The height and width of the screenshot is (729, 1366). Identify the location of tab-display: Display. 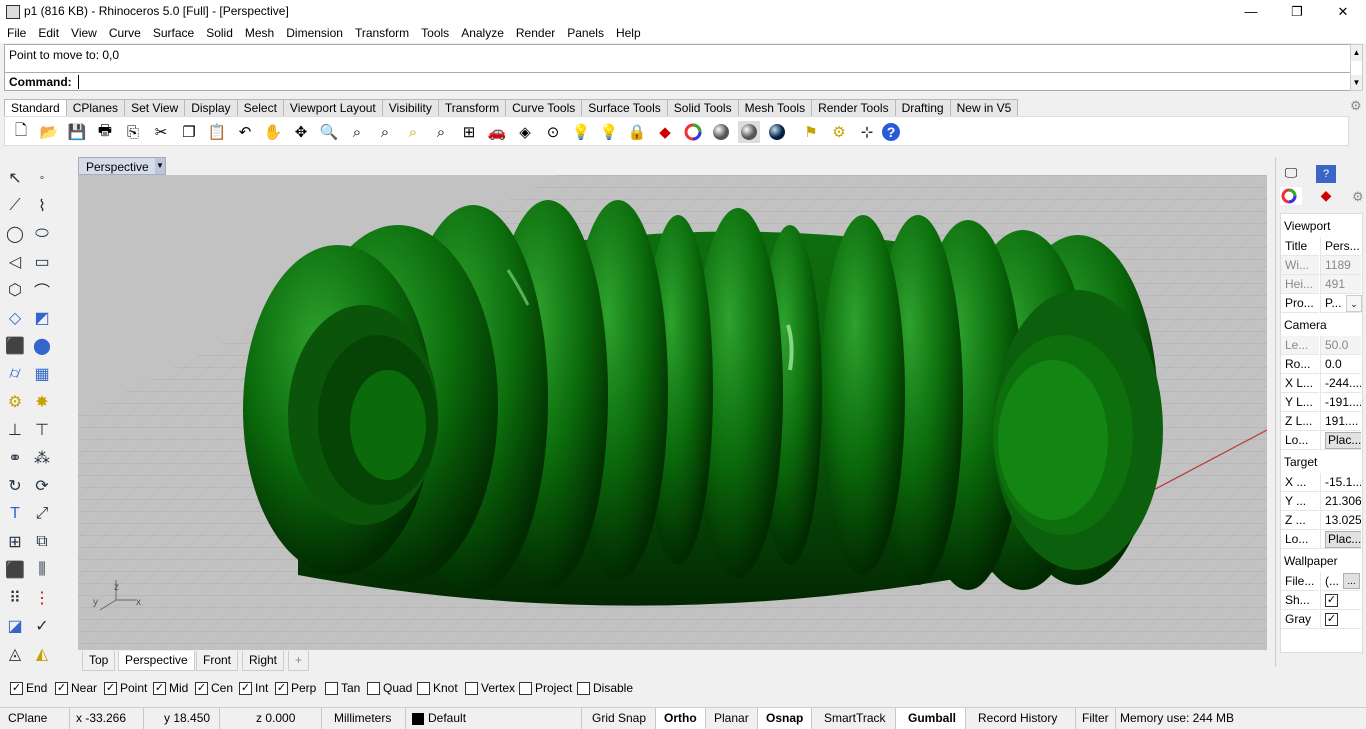
(211, 107).